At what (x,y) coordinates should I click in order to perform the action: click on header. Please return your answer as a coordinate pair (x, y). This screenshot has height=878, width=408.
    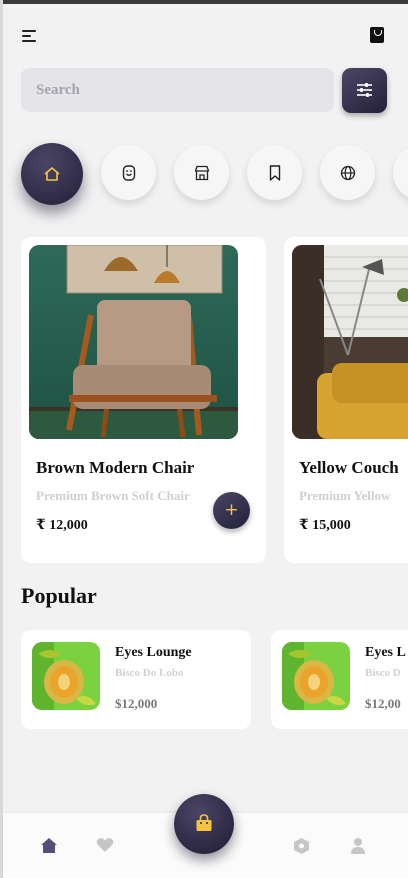
    Looking at the image, I should click on (204, 37).